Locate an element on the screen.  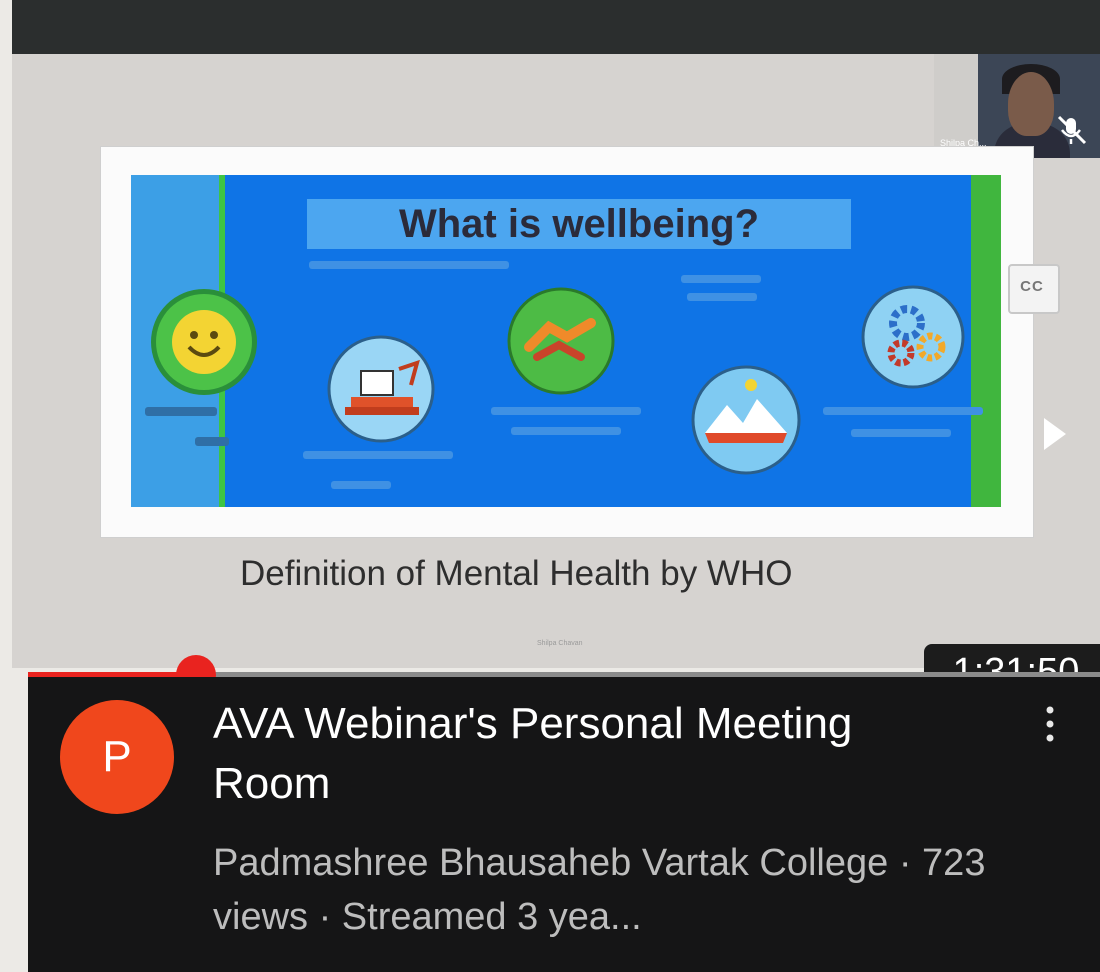
play-arrow-icon is located at coordinates (1055, 434).